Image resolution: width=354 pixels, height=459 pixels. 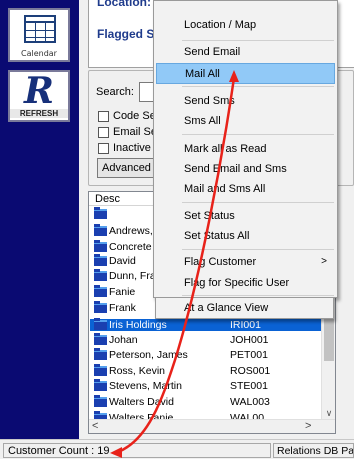 What do you see at coordinates (328, 413) in the screenshot?
I see `scroll-arrow-icon: ∨` at bounding box center [328, 413].